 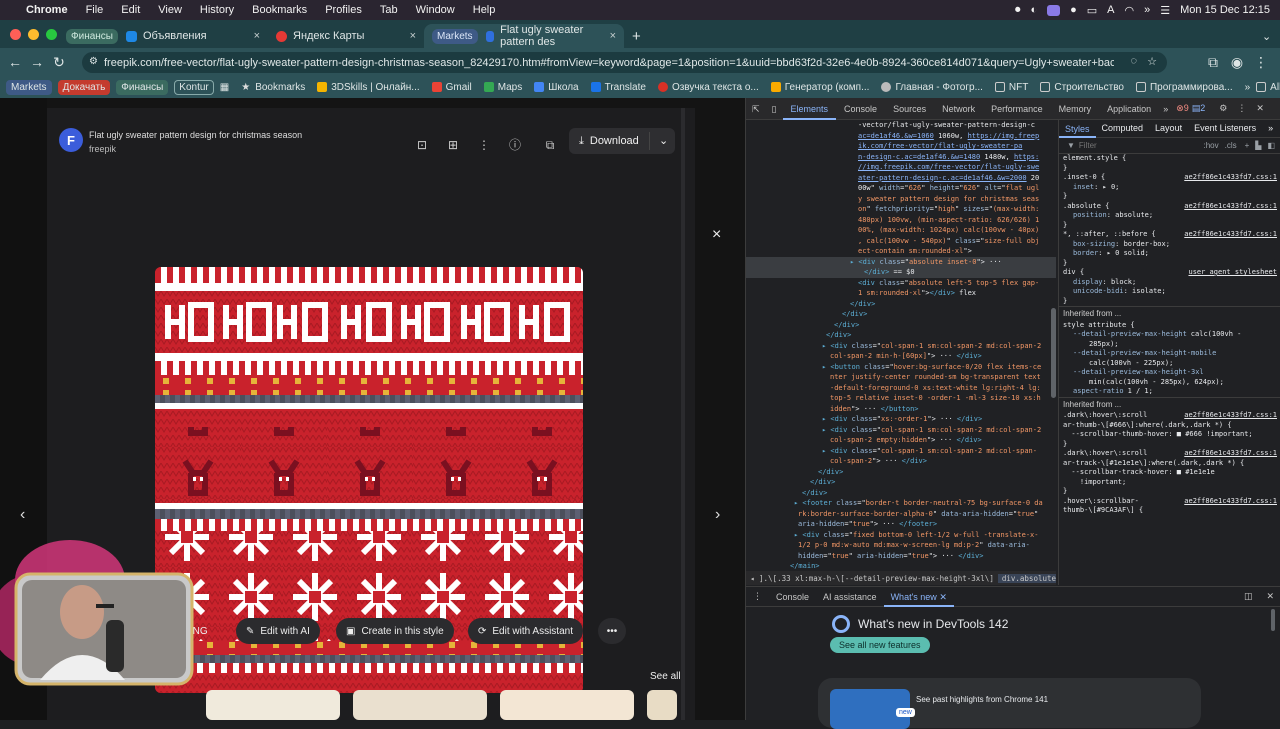 I want to click on status-circle-icon: ●, so click(x=1073, y=10).